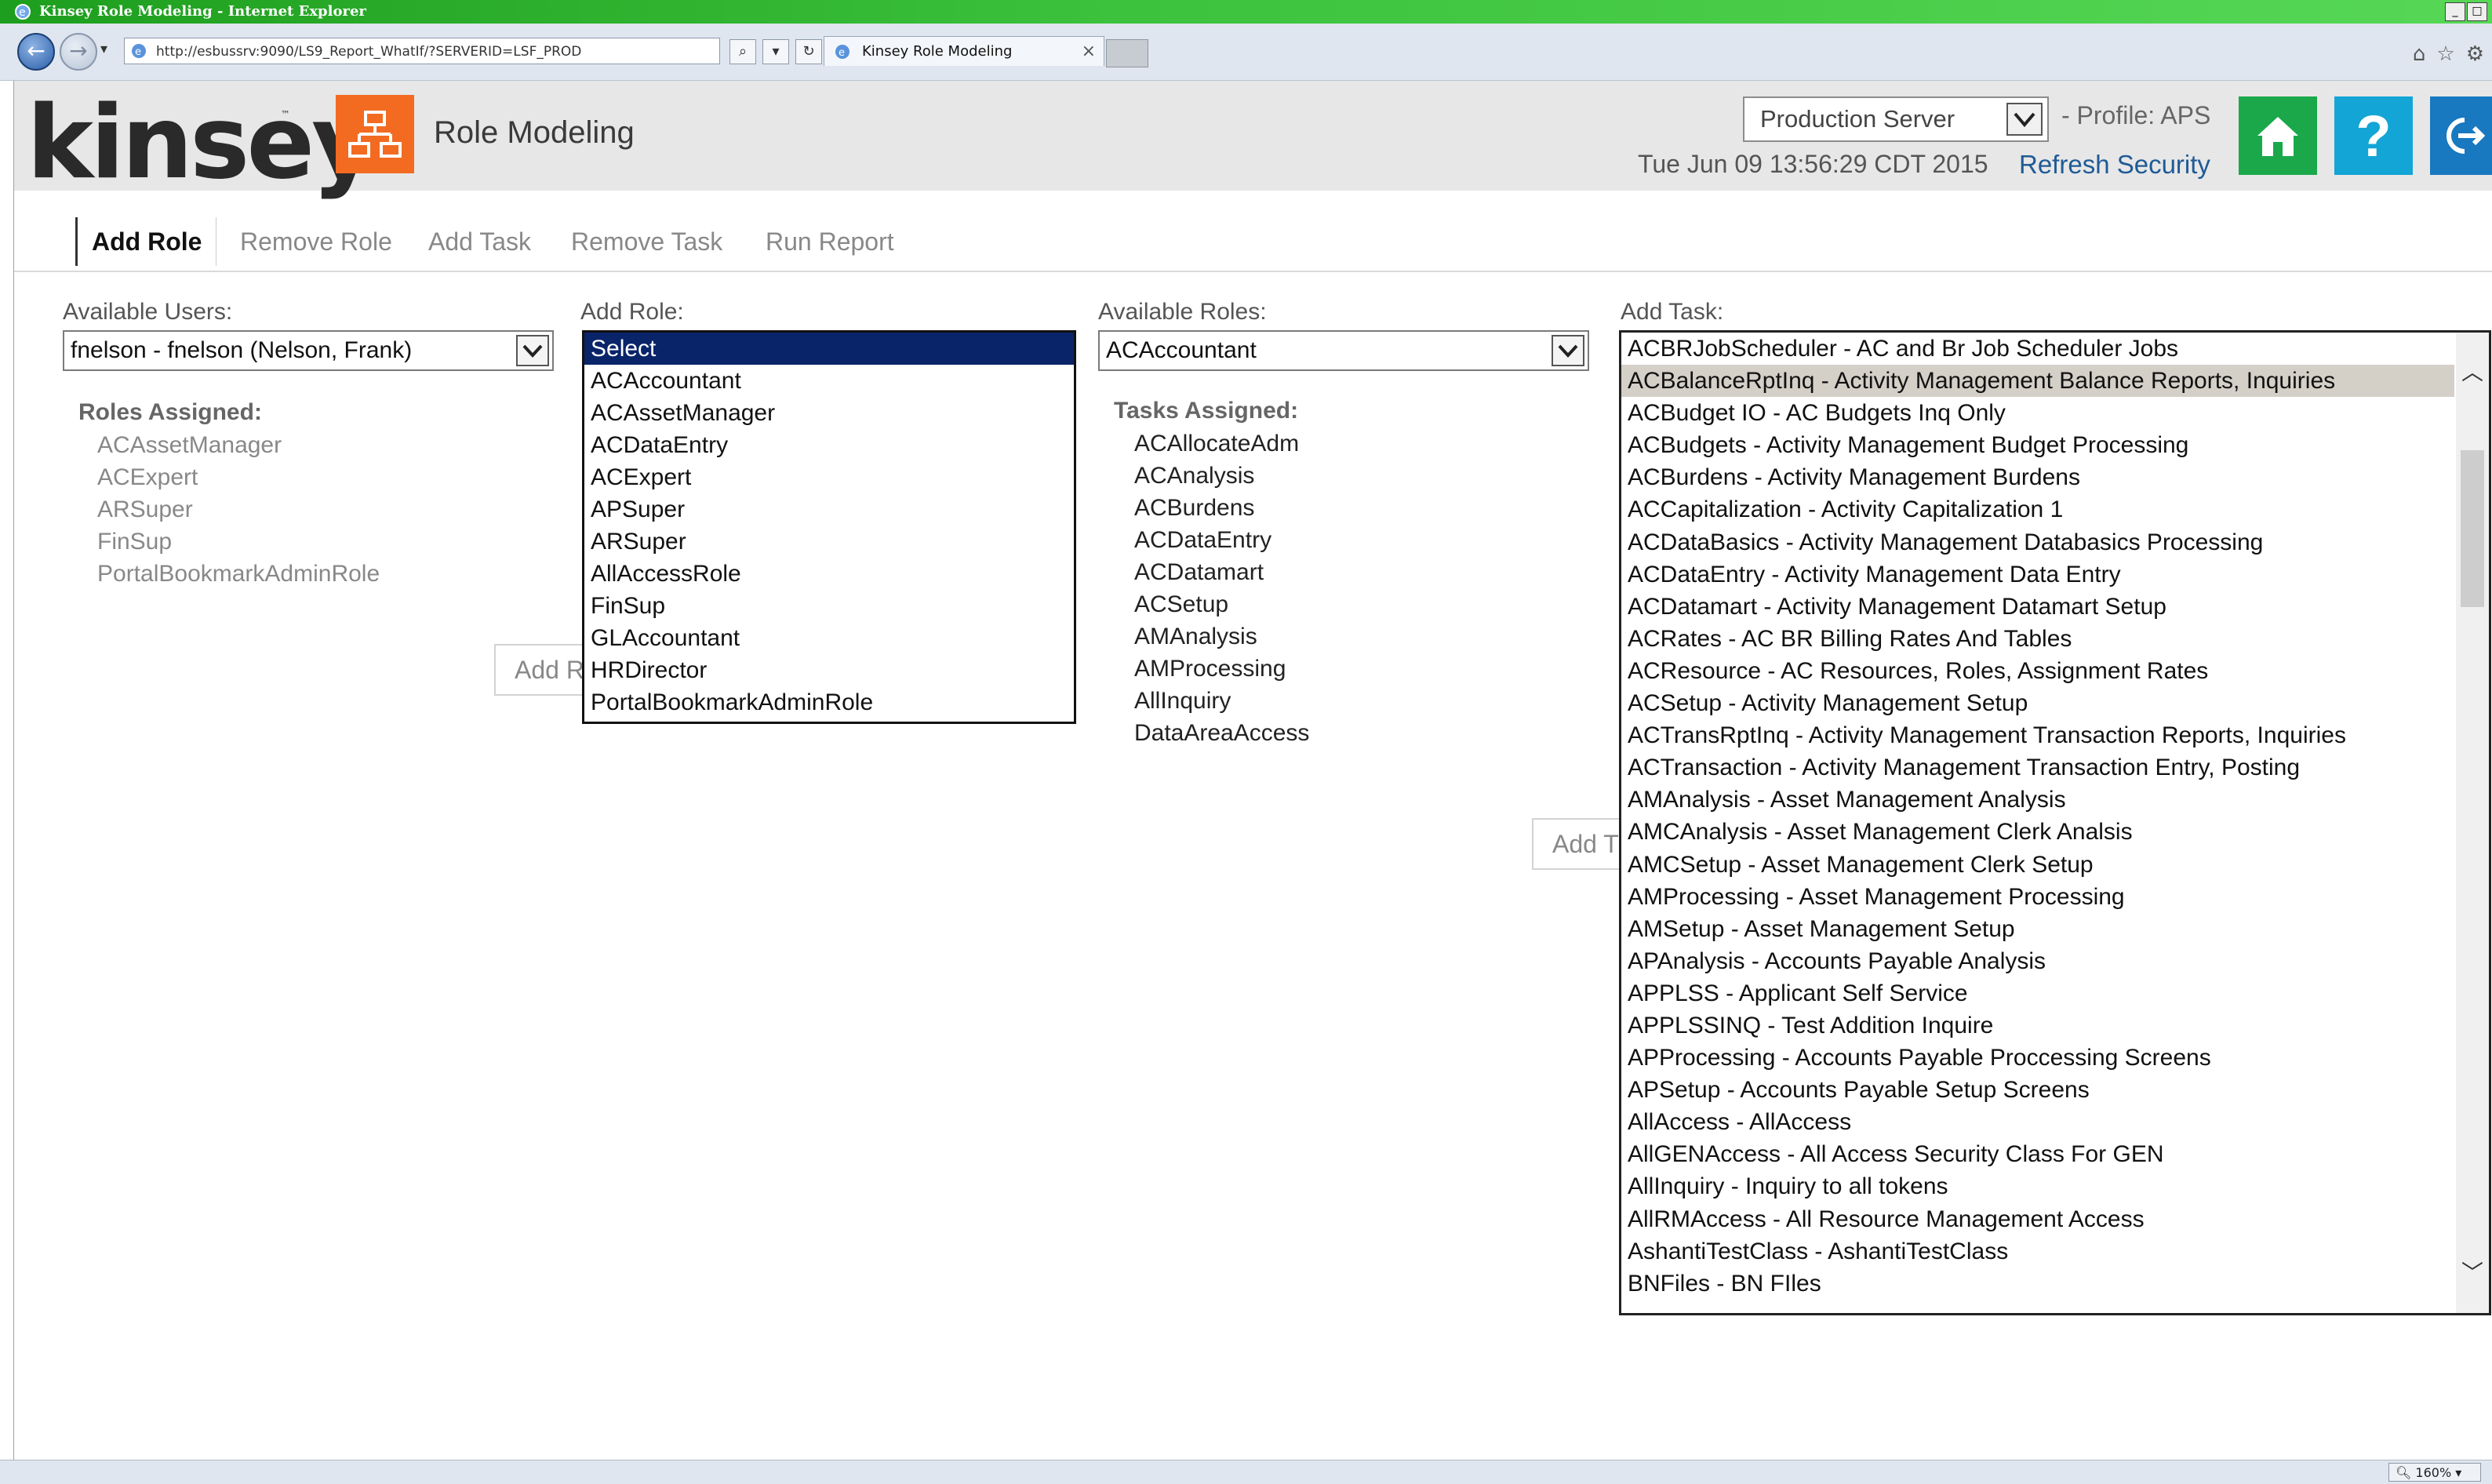 The width and height of the screenshot is (2492, 1484). What do you see at coordinates (308, 350) in the screenshot?
I see `available-users-select: fnelson - fnelson (Nelson, Frank)` at bounding box center [308, 350].